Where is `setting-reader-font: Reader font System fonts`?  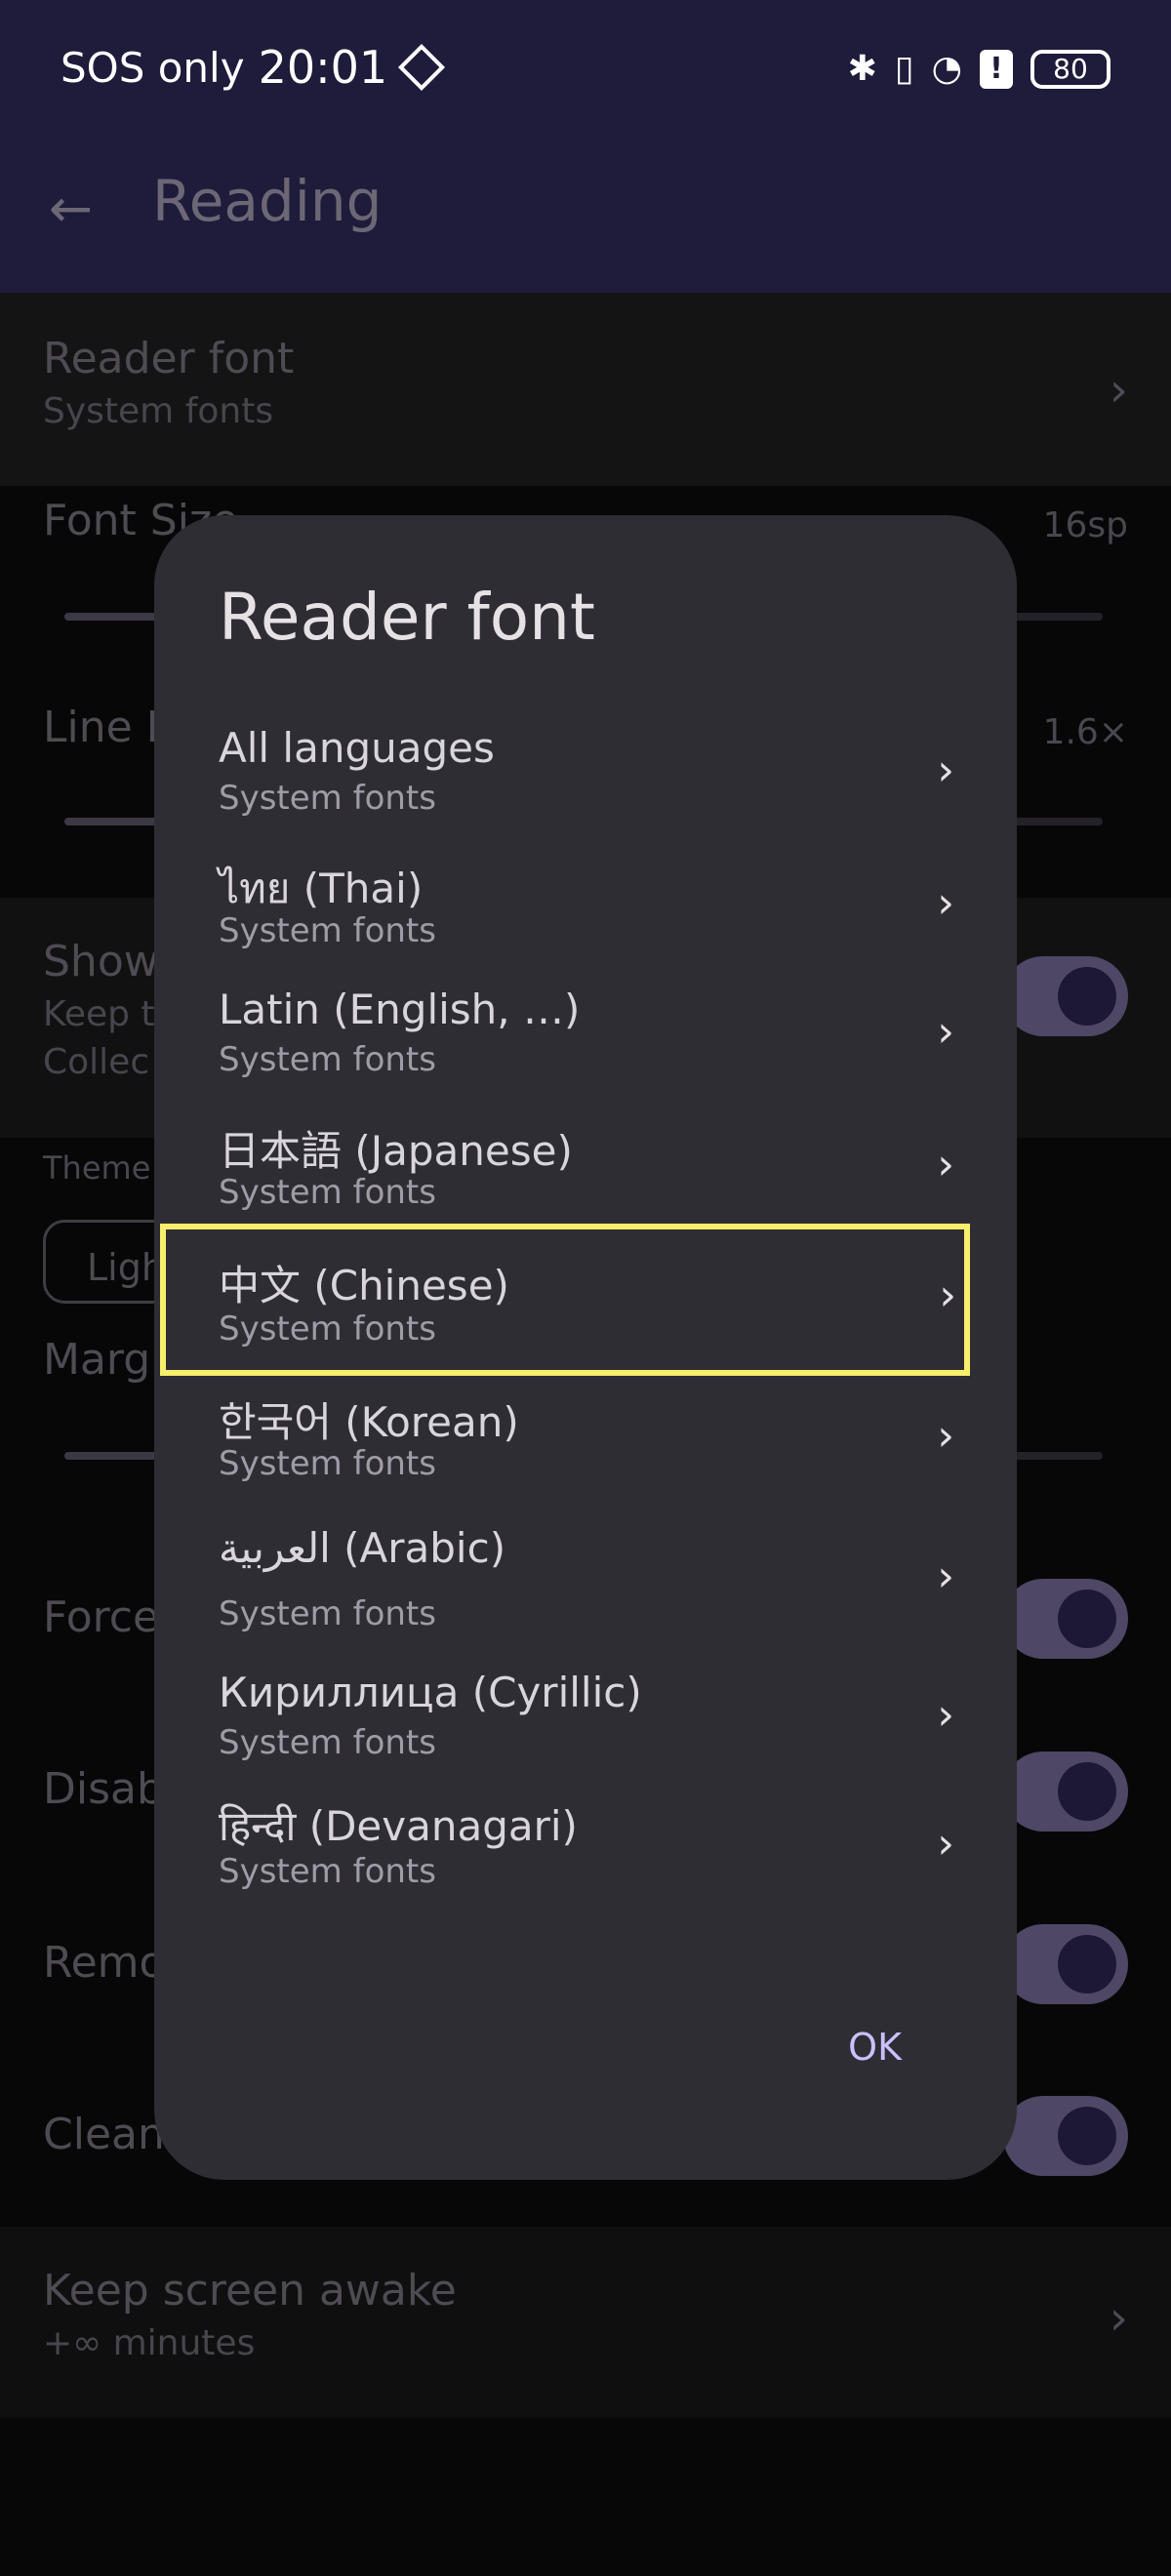
setting-reader-font: Reader font System fonts is located at coordinates (168, 382).